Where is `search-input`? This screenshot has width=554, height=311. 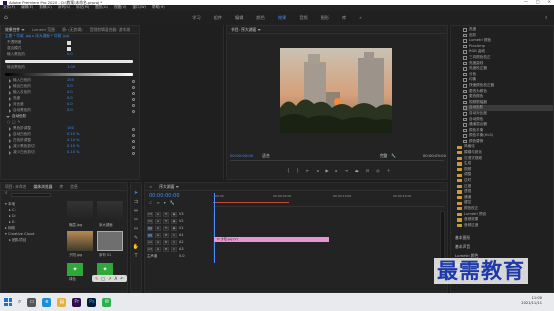
search-input is located at coordinates (30, 194).